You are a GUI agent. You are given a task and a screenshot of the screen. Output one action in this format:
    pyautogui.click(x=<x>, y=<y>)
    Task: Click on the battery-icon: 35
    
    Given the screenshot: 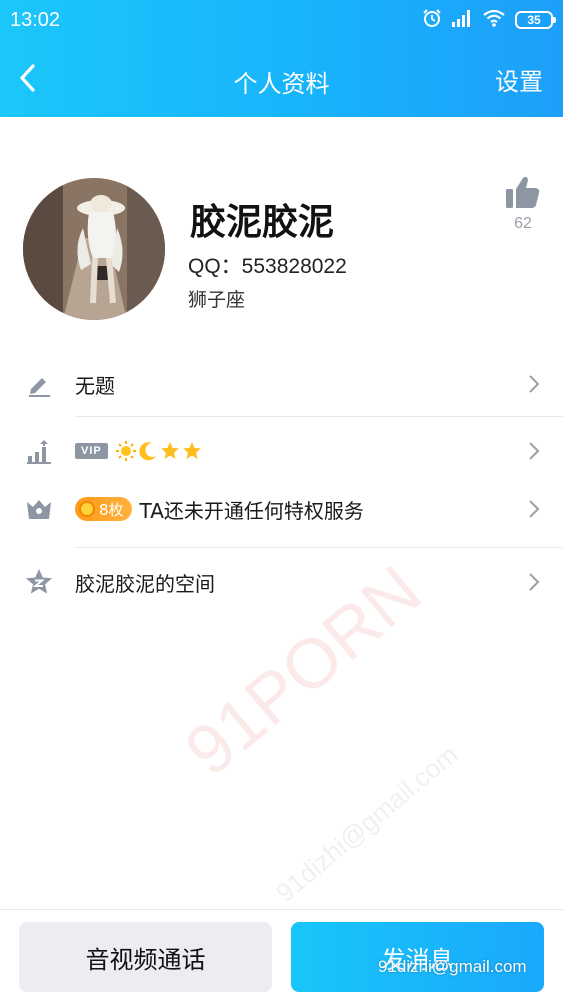 What is the action you would take?
    pyautogui.click(x=535, y=20)
    